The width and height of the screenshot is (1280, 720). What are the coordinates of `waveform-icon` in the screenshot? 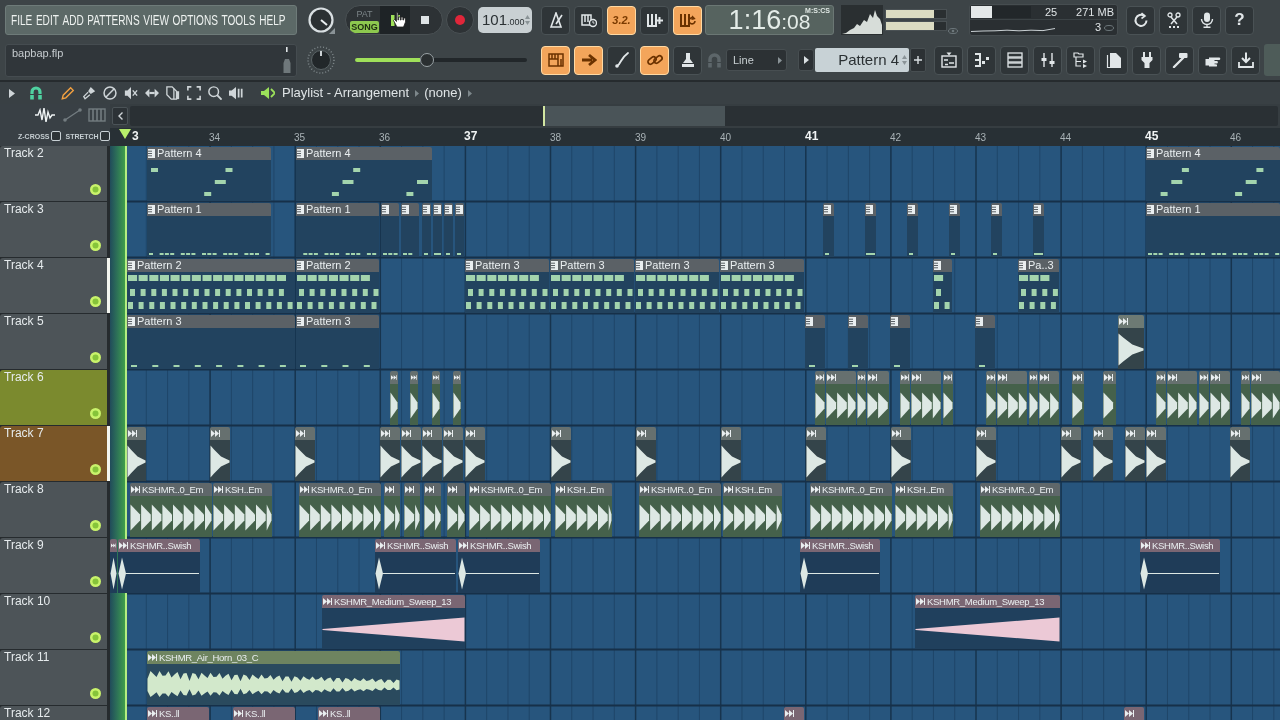 It's located at (45, 115).